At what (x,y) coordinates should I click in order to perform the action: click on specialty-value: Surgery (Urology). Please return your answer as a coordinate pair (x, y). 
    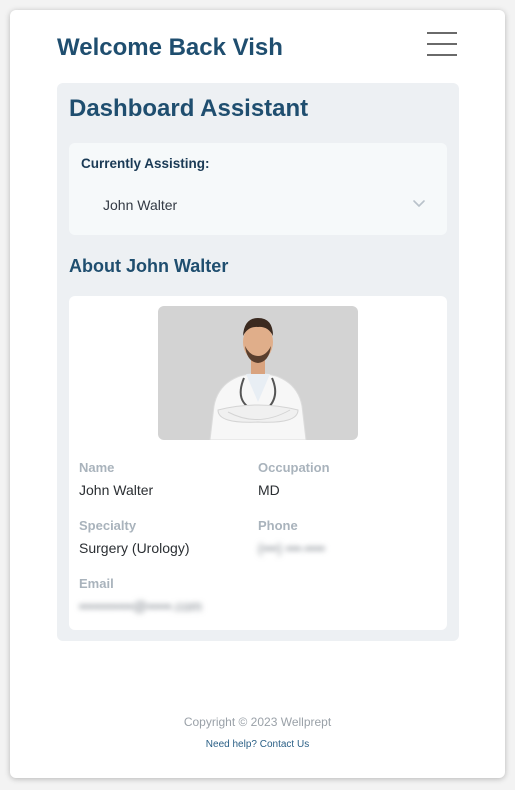
    Looking at the image, I should click on (134, 548).